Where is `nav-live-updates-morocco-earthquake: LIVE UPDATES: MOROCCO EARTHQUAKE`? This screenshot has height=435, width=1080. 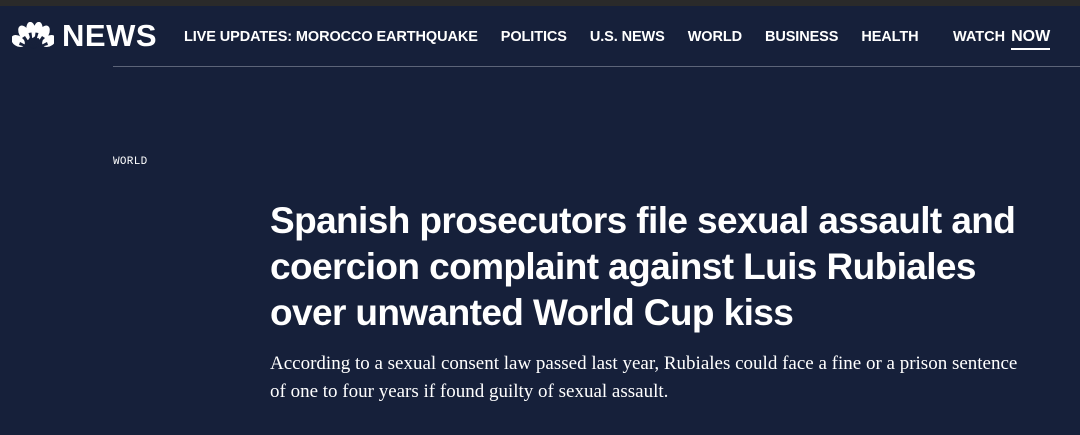
nav-live-updates-morocco-earthquake: LIVE UPDATES: MOROCCO EARTHQUAKE is located at coordinates (331, 37).